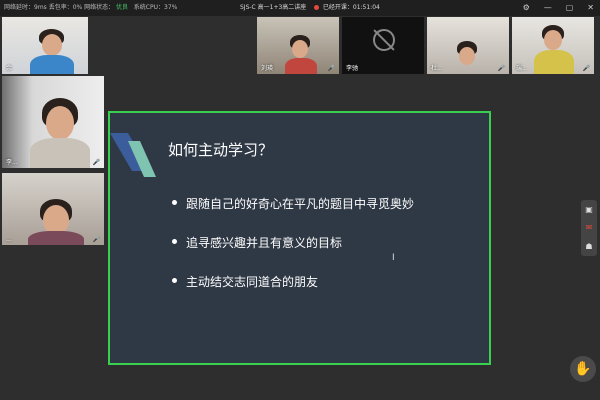 This screenshot has width=600, height=400. Describe the element at coordinates (468, 45) in the screenshot. I see `video-tile-top-3: 杜... 🎤` at that location.